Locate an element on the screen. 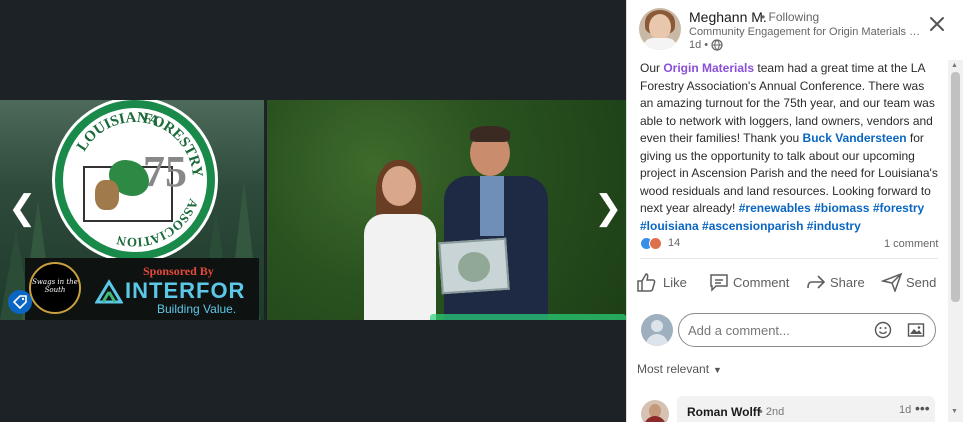 The width and height of the screenshot is (963, 422). logo-number: 75 is located at coordinates (165, 171).